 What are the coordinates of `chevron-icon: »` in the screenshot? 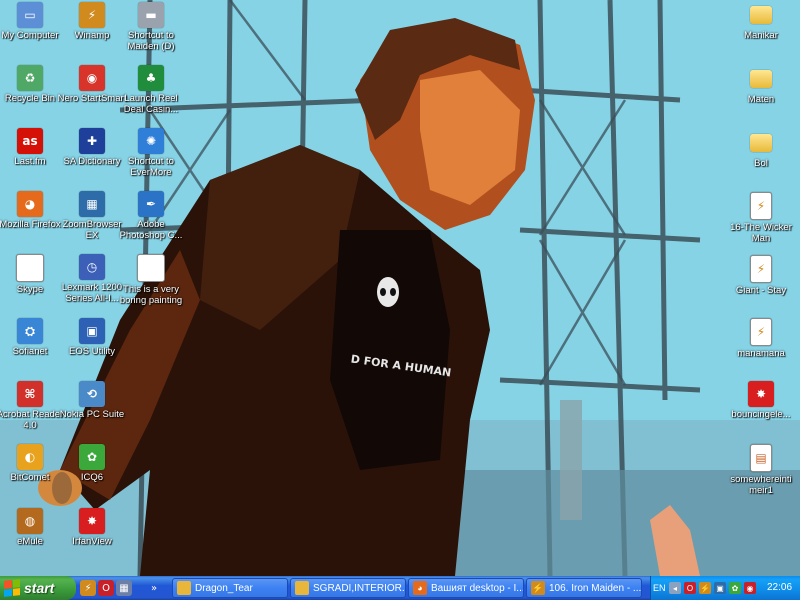 It's located at (154, 588).